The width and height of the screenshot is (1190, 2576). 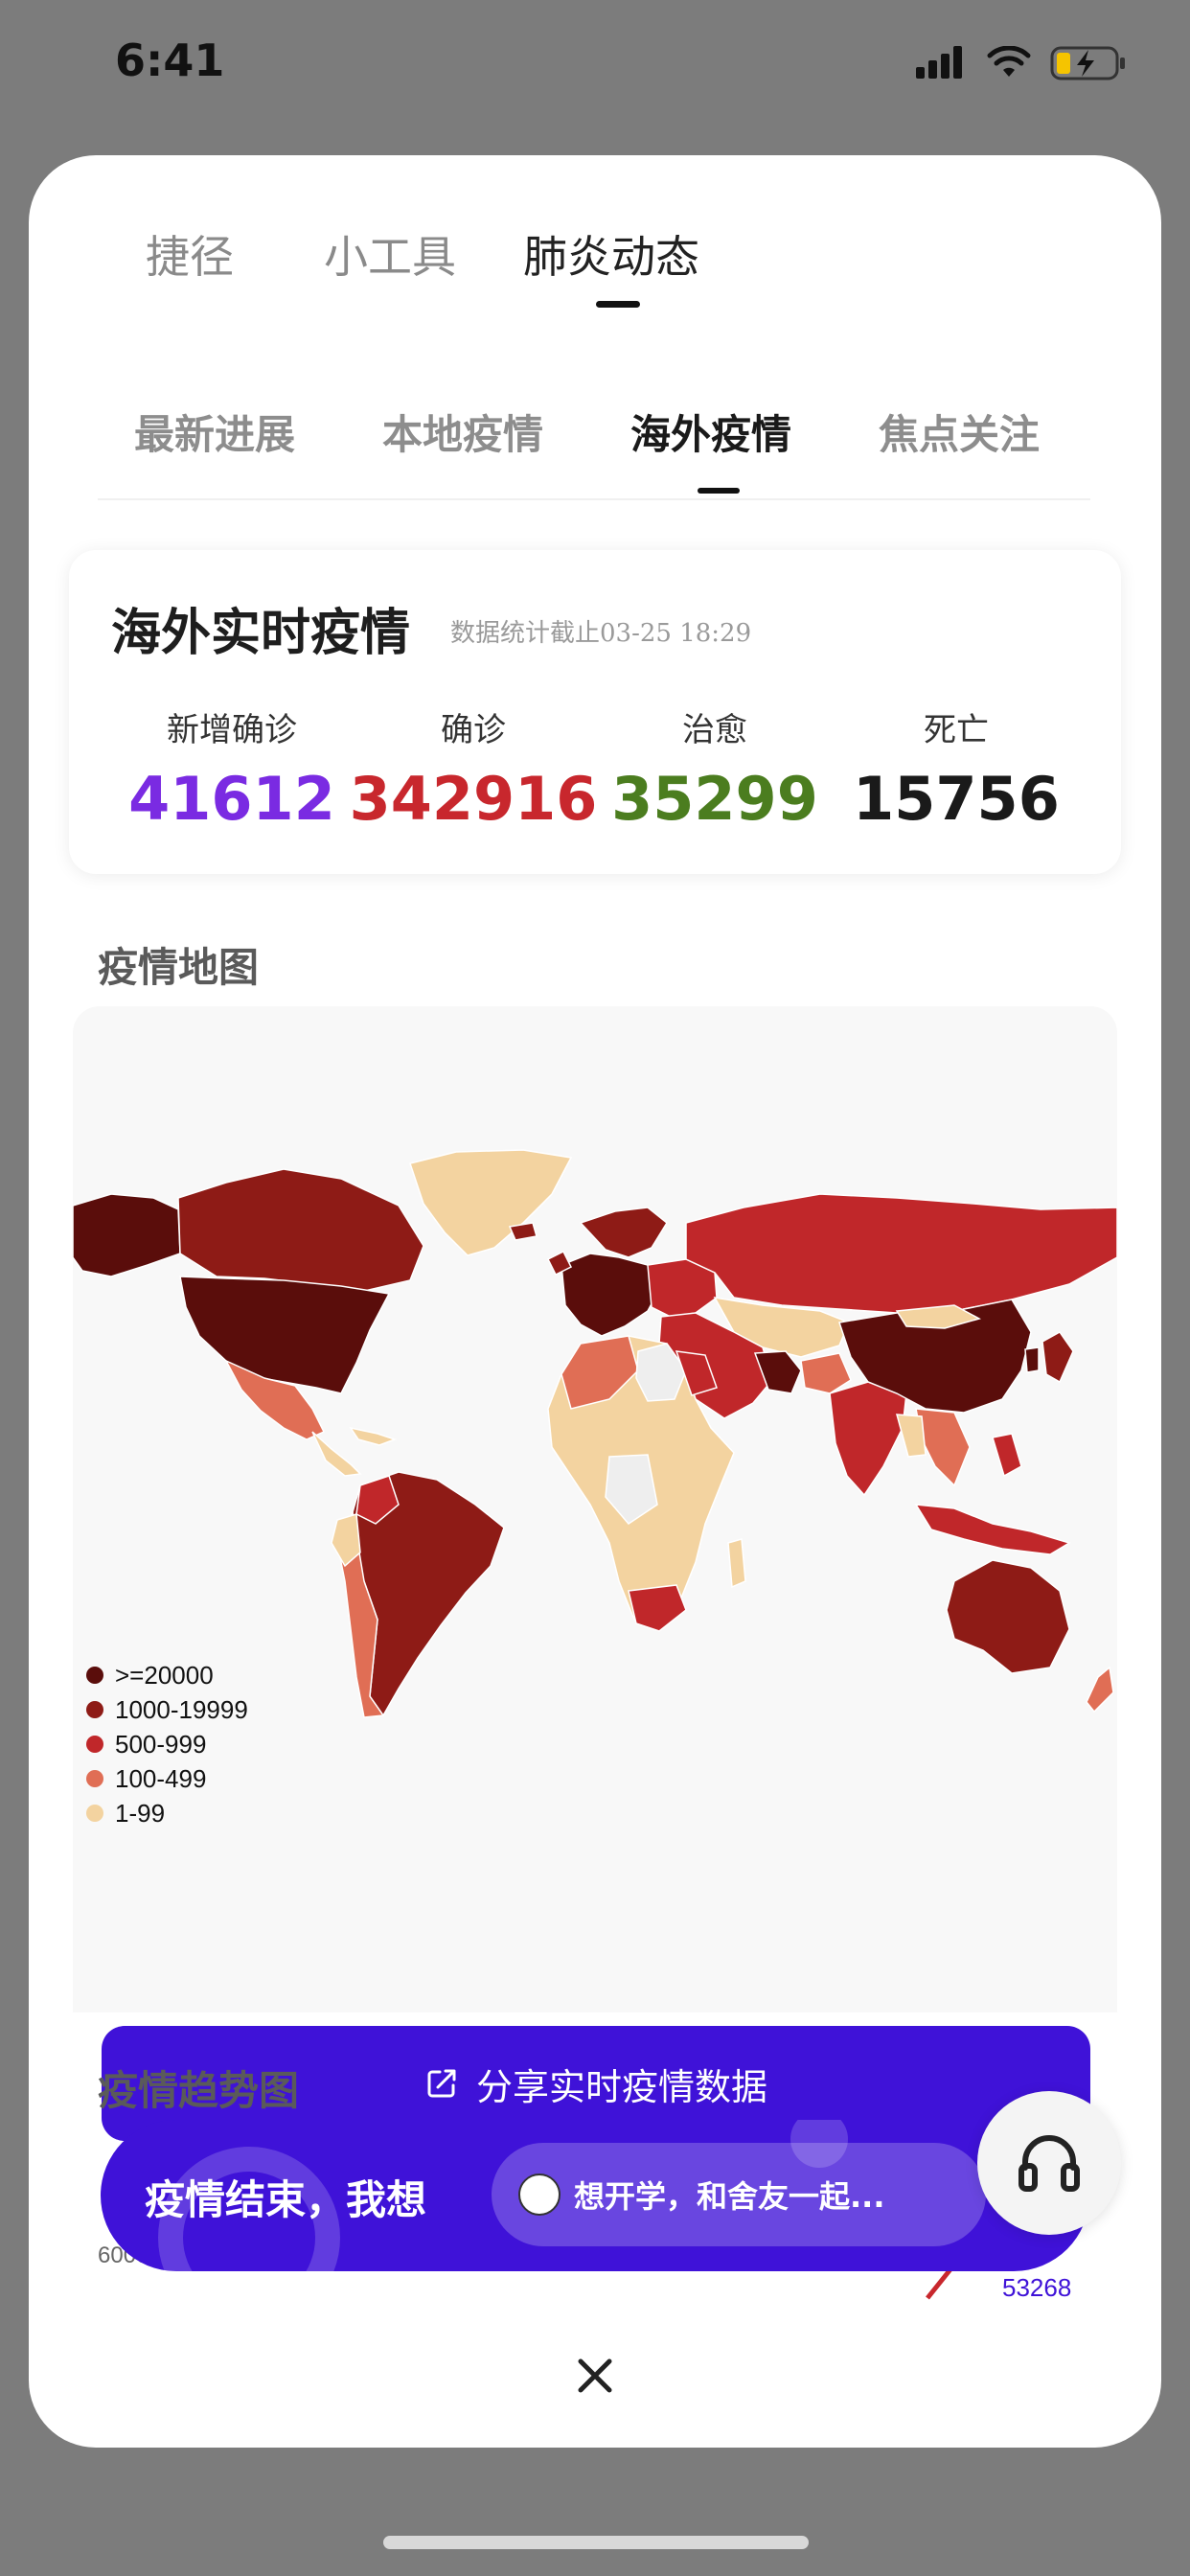 I want to click on legend-item: 1000-19999, so click(x=167, y=1709).